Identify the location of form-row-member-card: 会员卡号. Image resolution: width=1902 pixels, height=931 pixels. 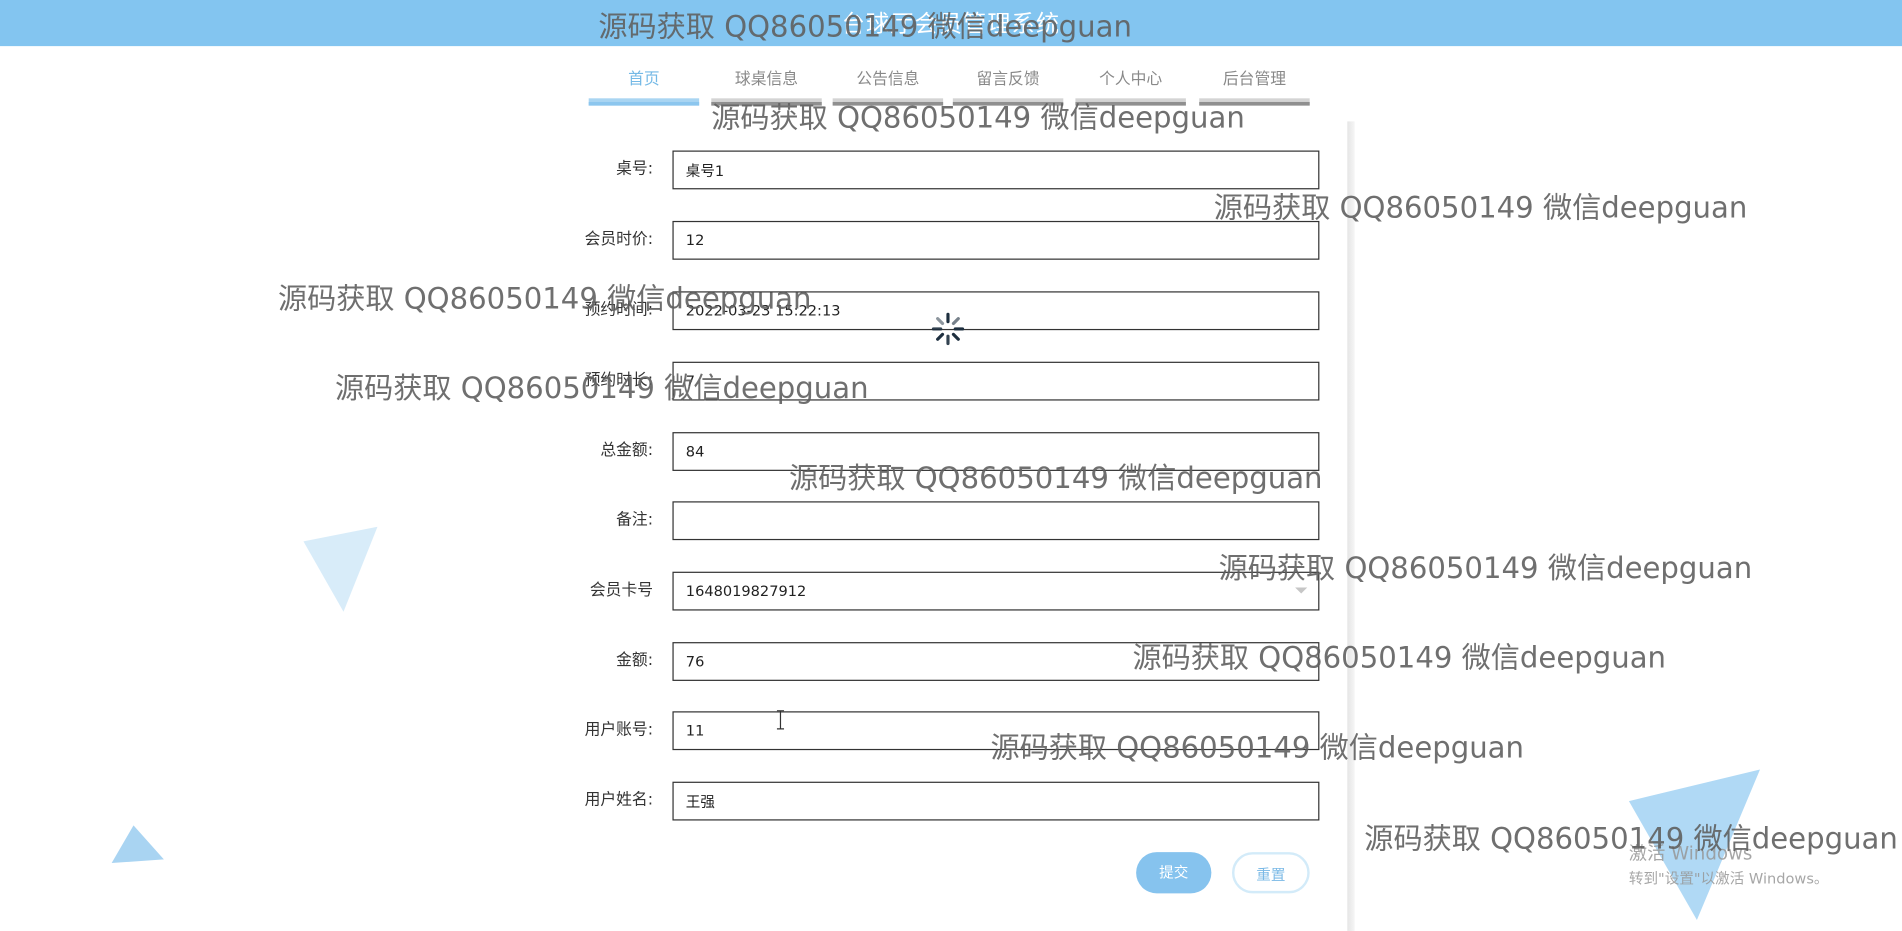
(922, 591).